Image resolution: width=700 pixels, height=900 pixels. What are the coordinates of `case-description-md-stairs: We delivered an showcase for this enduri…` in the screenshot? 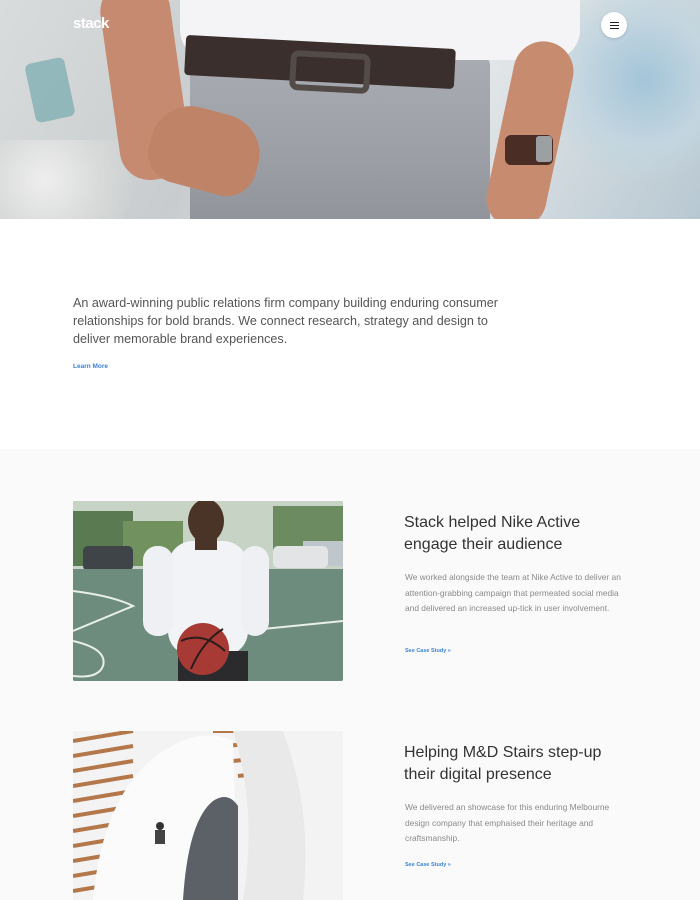 It's located at (507, 822).